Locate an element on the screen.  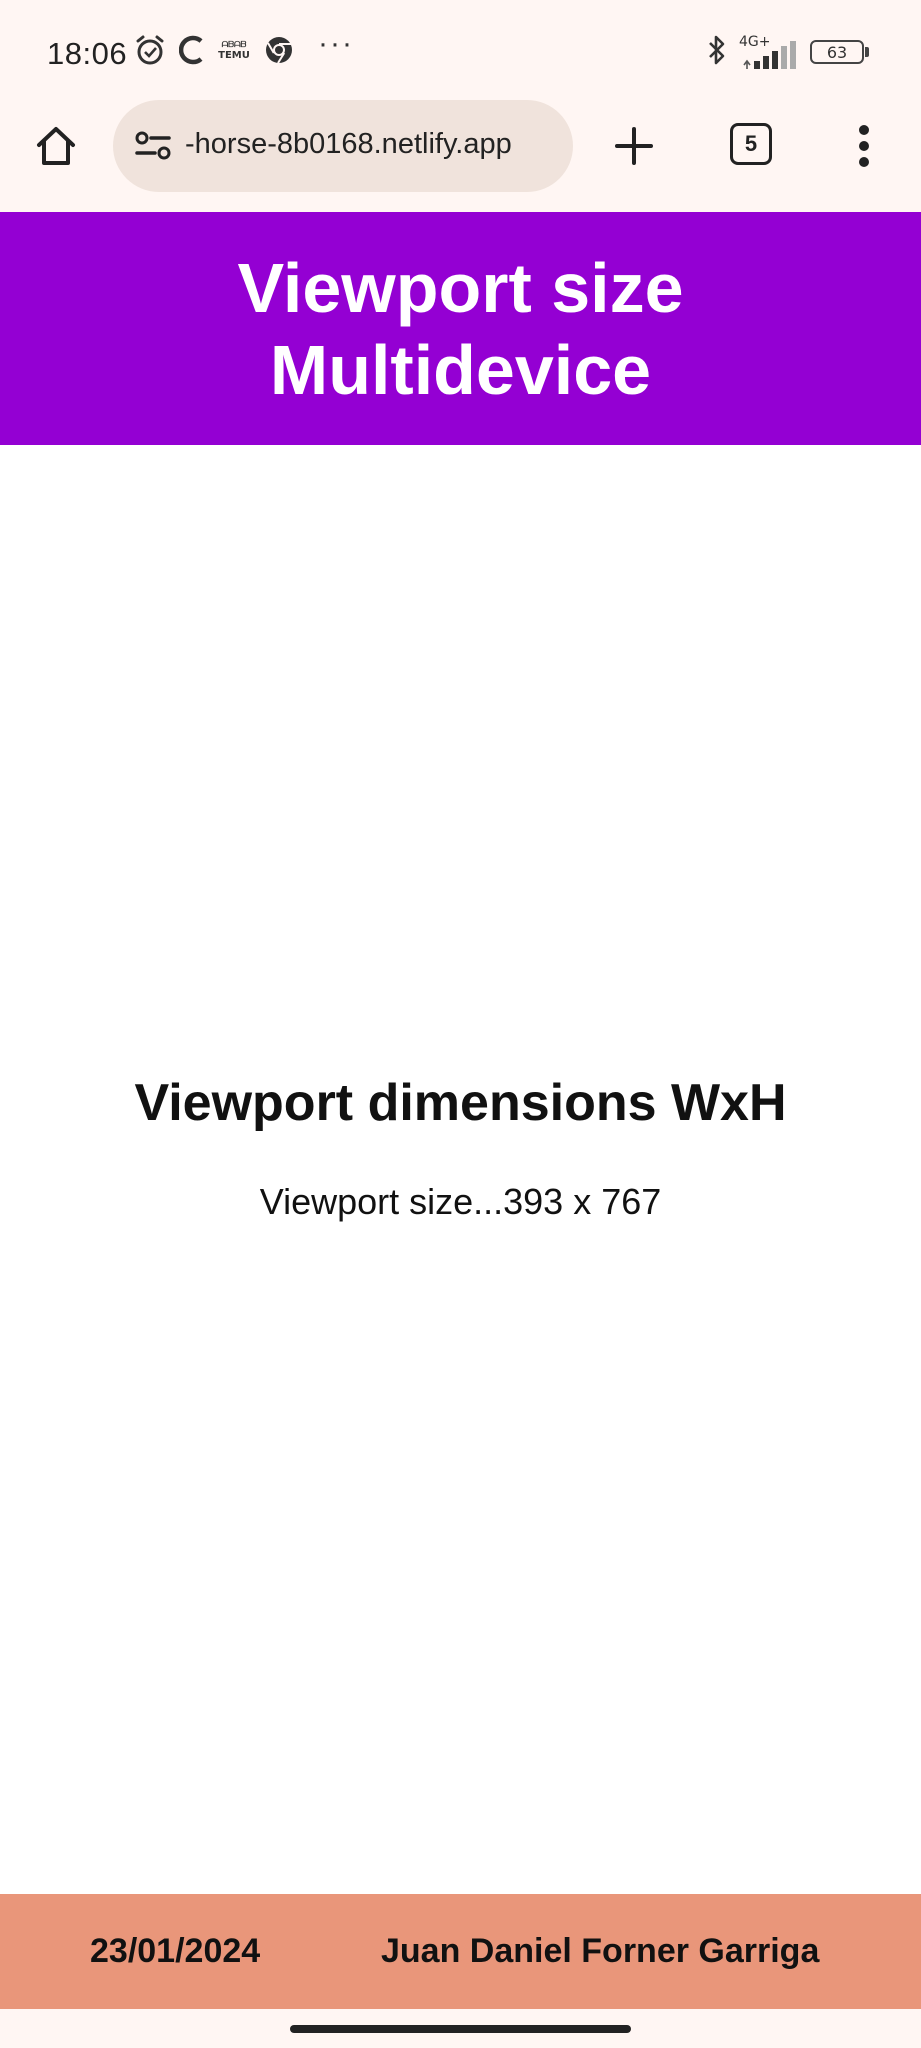
new-tab-button is located at coordinates (634, 146).